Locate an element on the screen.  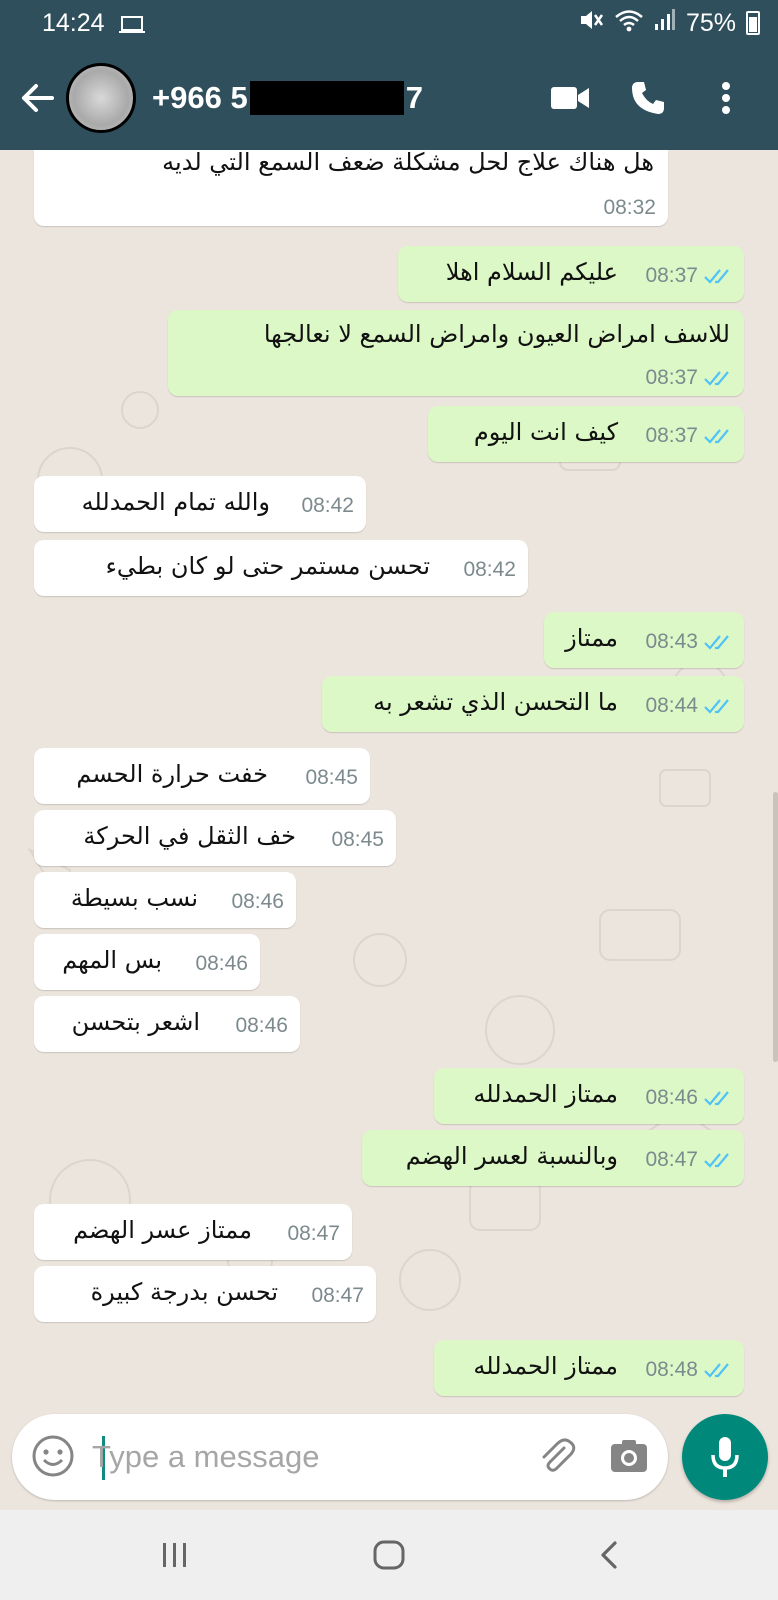
message-text: تحسن مستمر حتى لو كان بطيء is located at coordinates (267, 566).